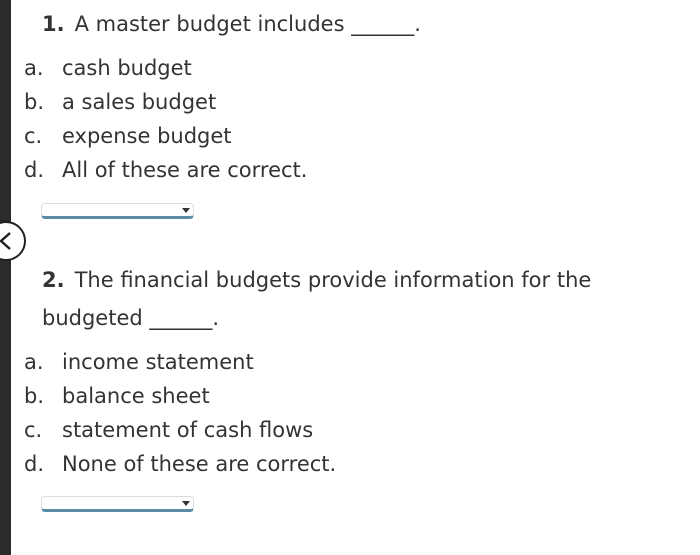 The height and width of the screenshot is (555, 700). I want to click on question-2-answer-dropdown, so click(117, 504).